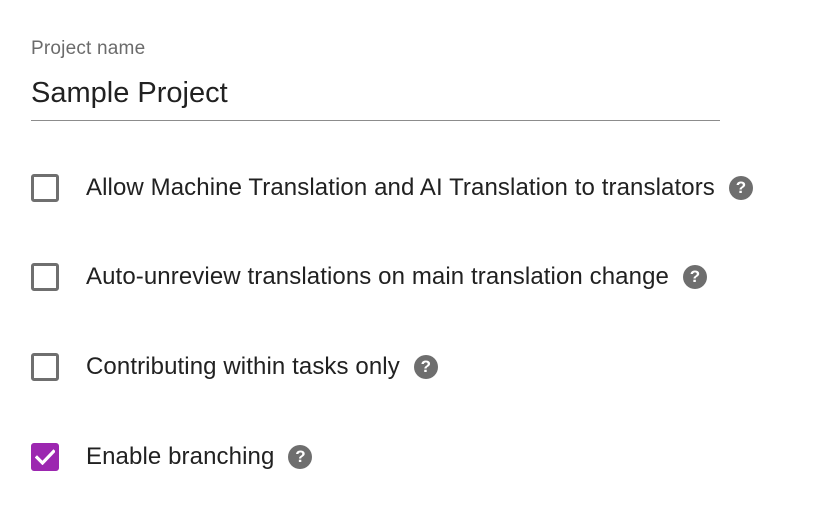 The height and width of the screenshot is (522, 828). I want to click on enable-branching-checkbox, so click(45, 457).